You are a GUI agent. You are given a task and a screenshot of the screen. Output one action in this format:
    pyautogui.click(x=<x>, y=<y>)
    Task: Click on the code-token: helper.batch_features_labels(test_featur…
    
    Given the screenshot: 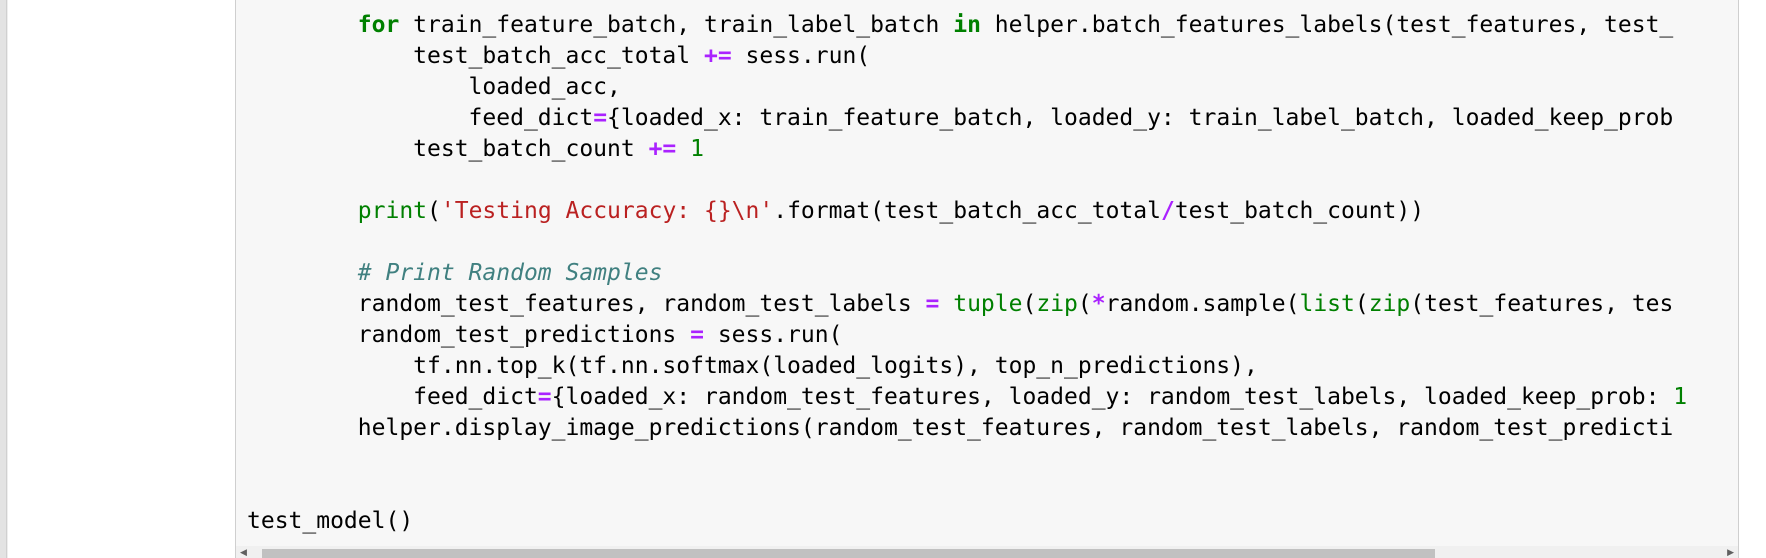 What is the action you would take?
    pyautogui.click(x=1327, y=25)
    